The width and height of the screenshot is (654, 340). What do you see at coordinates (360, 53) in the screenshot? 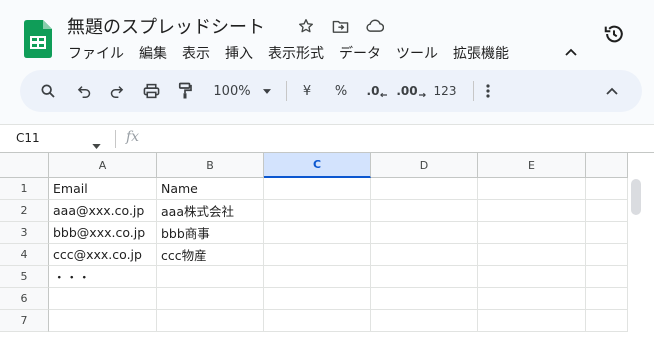
I see `menu-data: データ` at bounding box center [360, 53].